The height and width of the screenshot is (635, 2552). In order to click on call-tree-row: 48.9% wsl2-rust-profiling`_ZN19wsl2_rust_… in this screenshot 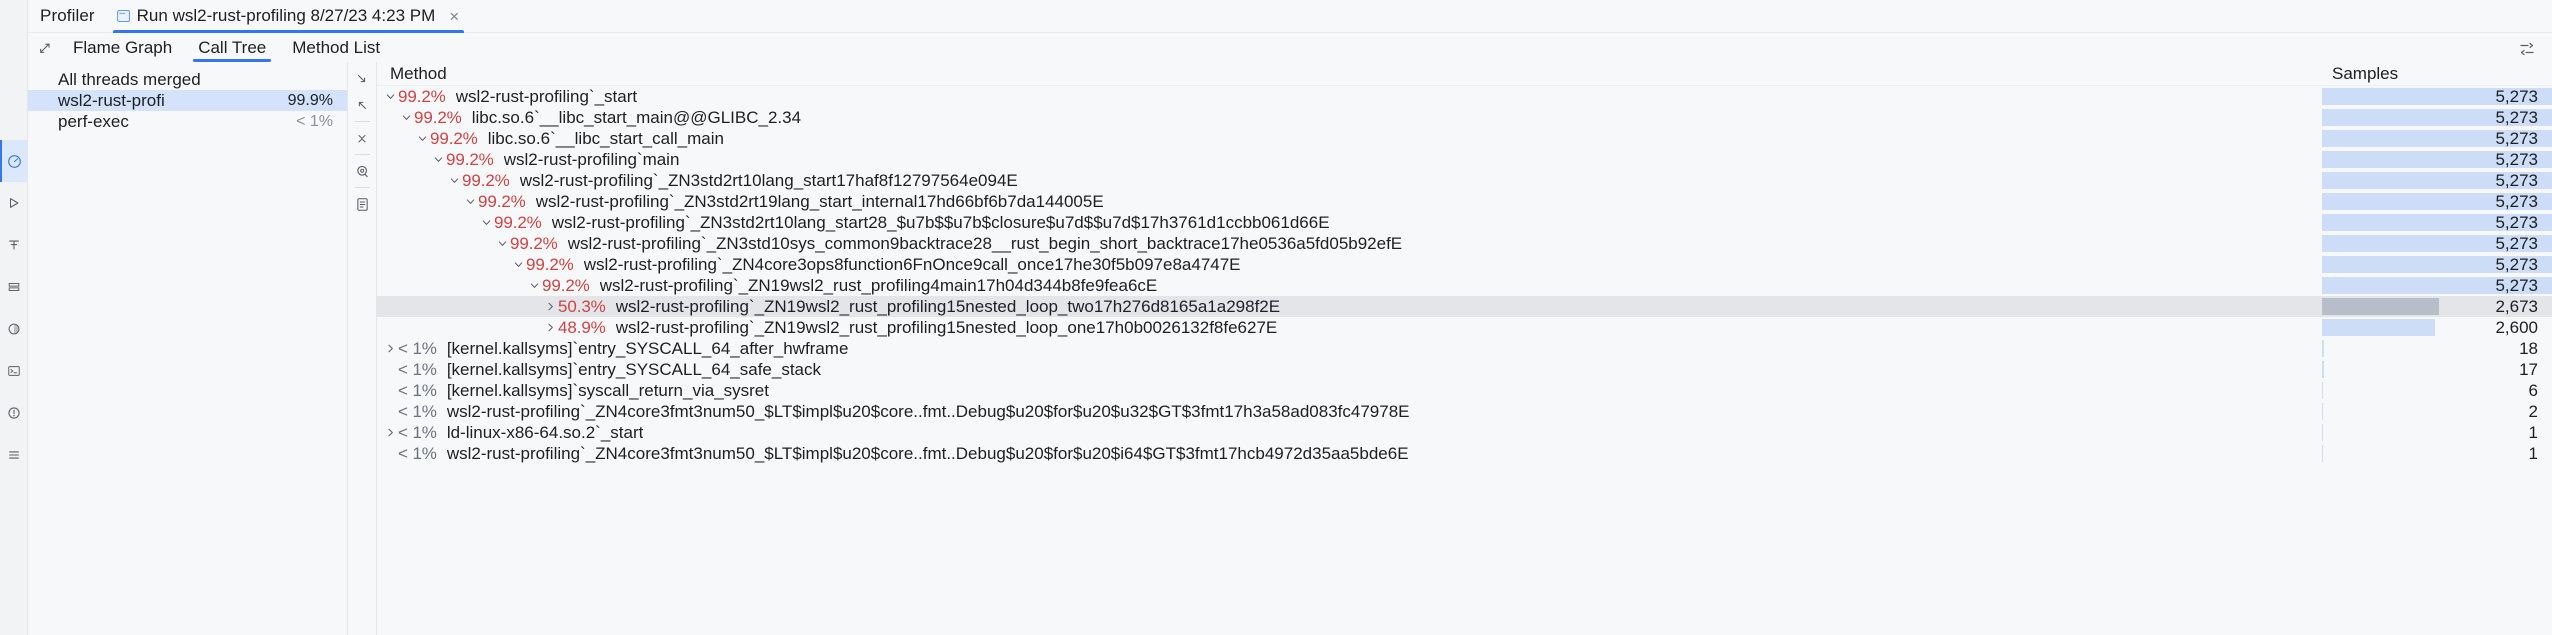, I will do `click(1464, 327)`.